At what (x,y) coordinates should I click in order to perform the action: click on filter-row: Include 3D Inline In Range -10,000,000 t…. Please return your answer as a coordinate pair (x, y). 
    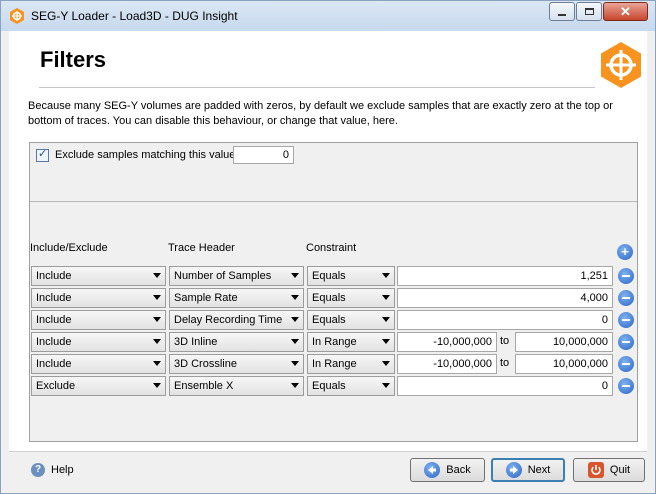
    Looking at the image, I should click on (333, 342).